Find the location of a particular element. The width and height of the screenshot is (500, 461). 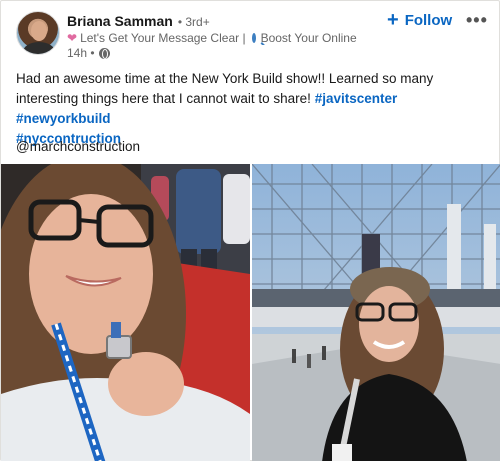

headline-part-1: Let's Get Your Message Clear | is located at coordinates (163, 38).